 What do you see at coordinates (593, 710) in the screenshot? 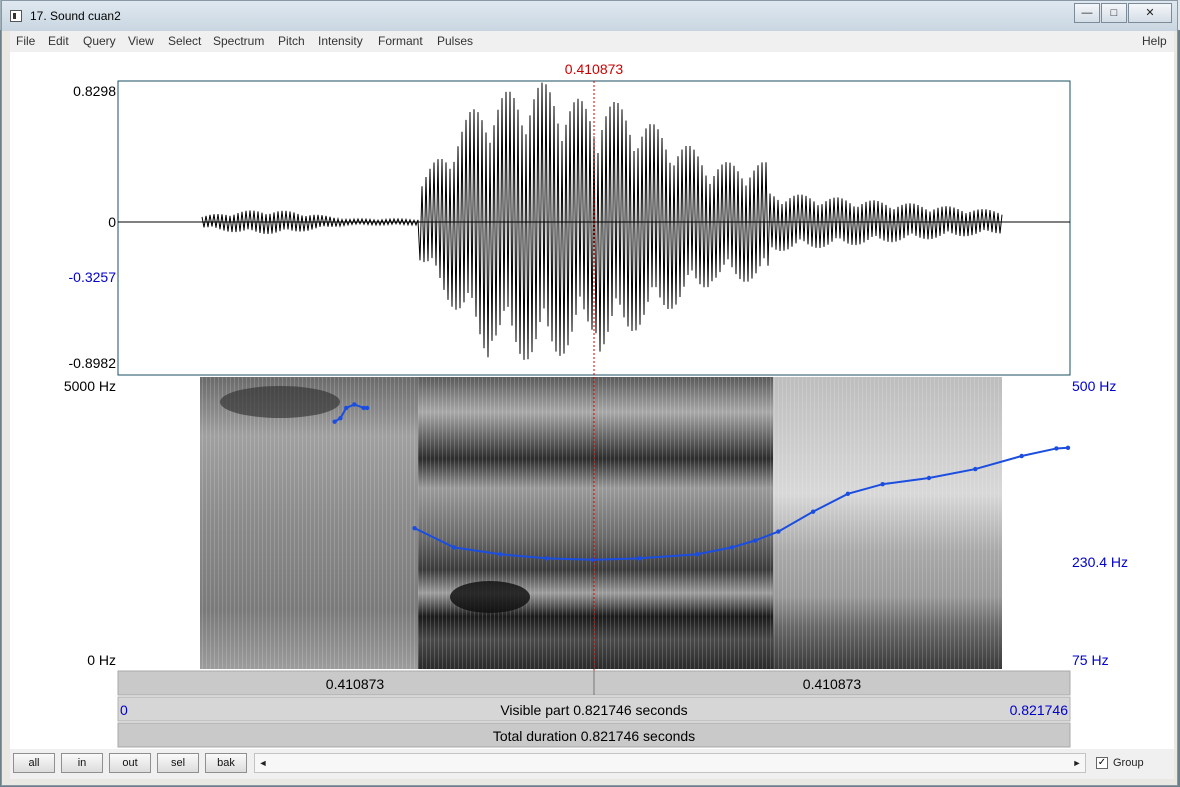
I see `visible-part-label: Visible part 0.821746 seconds` at bounding box center [593, 710].